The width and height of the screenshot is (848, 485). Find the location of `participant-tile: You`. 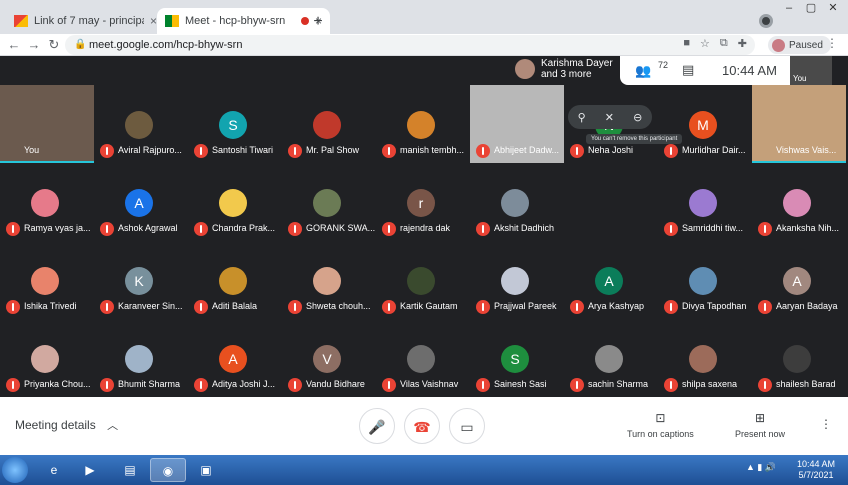

participant-tile: You is located at coordinates (47, 124).